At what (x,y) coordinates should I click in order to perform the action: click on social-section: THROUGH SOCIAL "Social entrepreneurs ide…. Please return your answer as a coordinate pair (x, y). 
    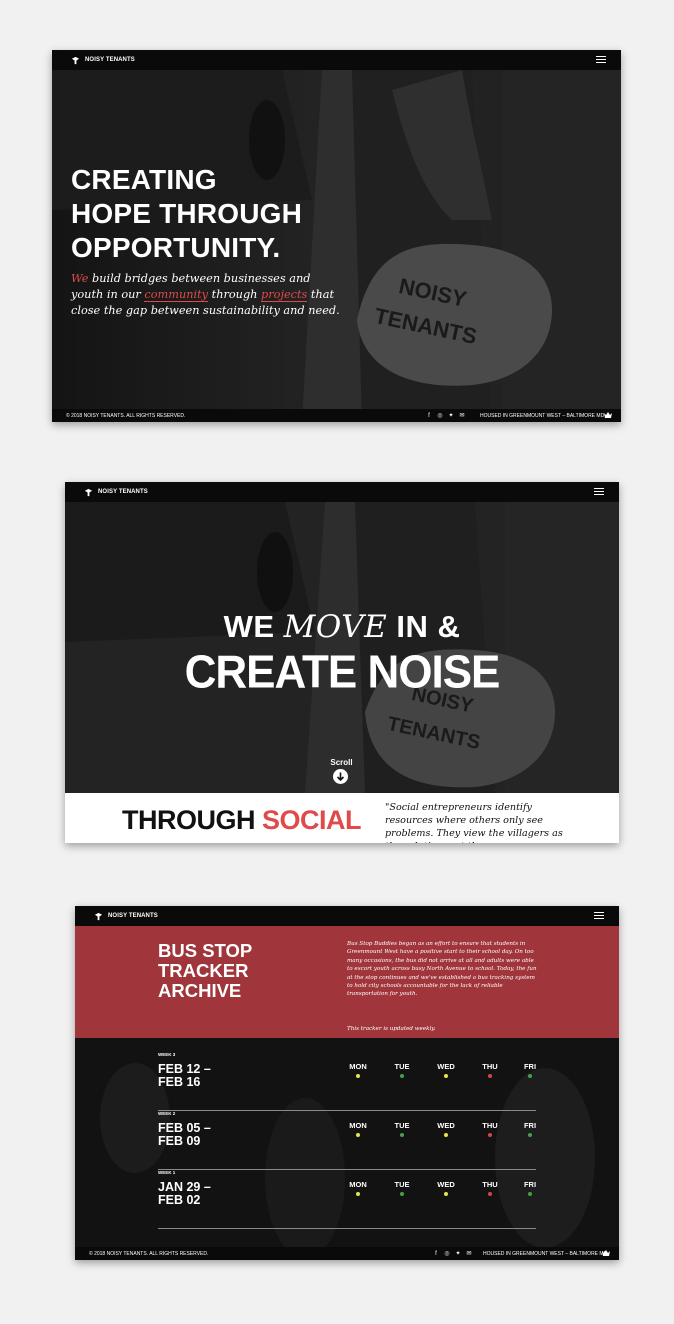
    Looking at the image, I should click on (342, 818).